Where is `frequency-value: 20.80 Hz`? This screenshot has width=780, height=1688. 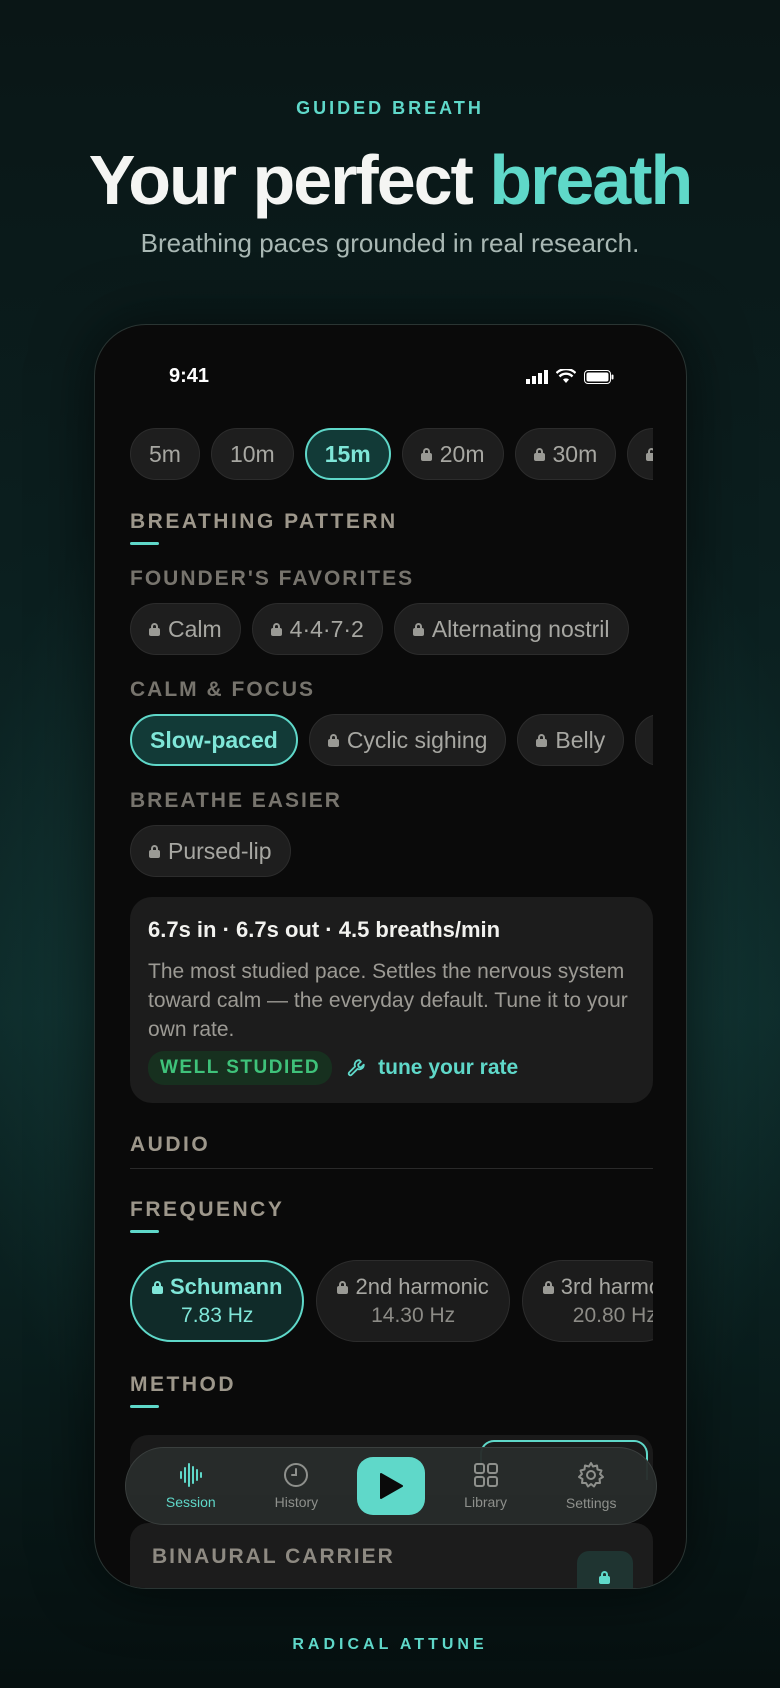
frequency-value: 20.80 Hz is located at coordinates (612, 1315).